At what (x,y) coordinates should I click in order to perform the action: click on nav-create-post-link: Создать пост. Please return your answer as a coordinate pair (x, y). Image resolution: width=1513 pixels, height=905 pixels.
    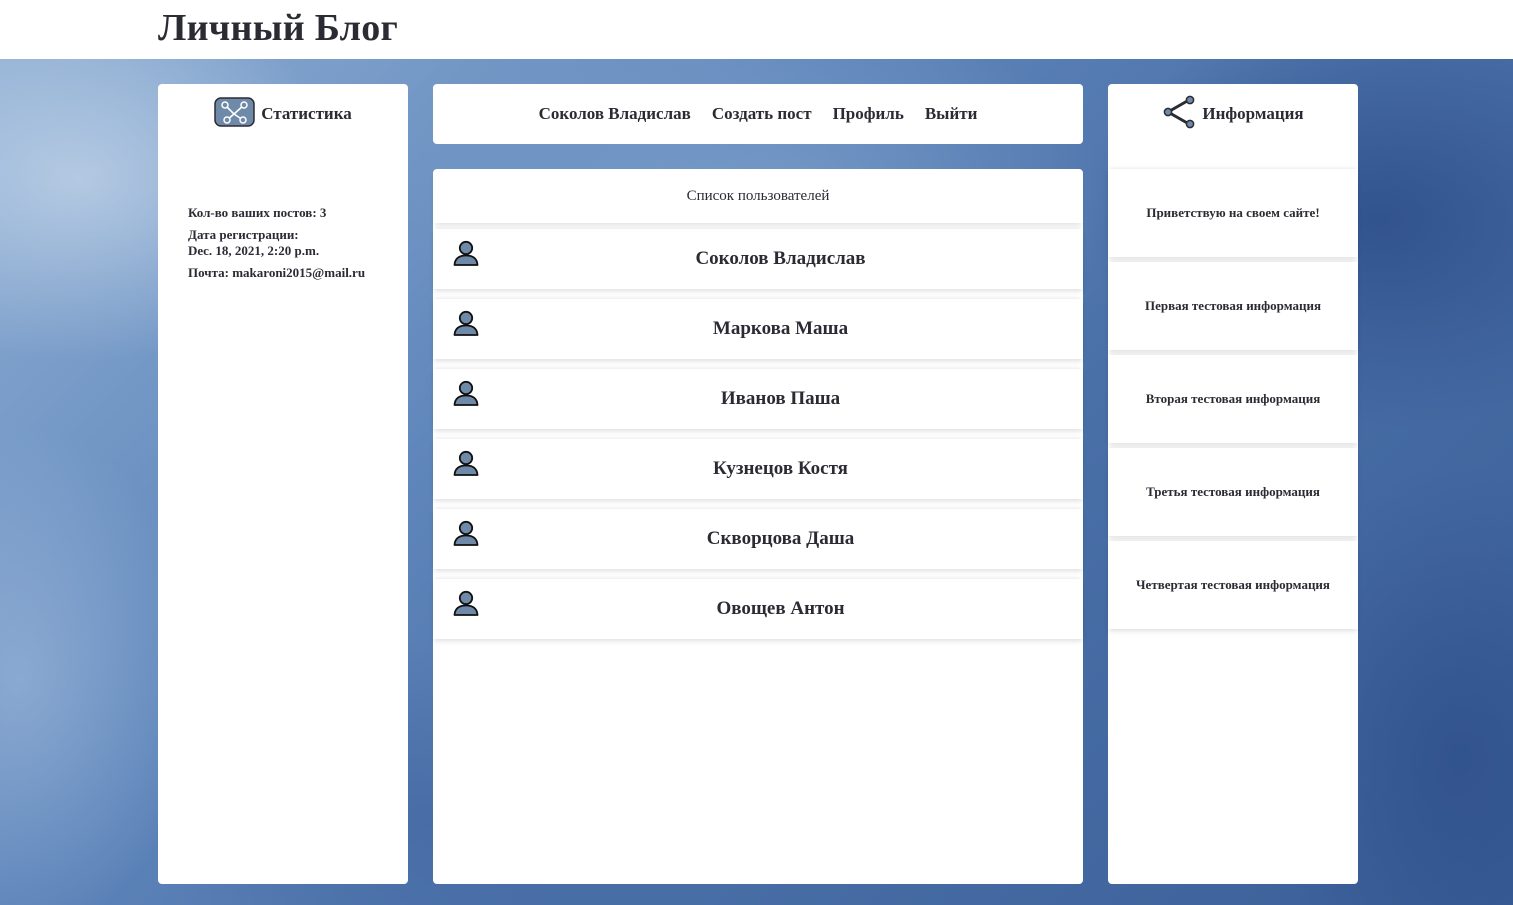
    Looking at the image, I should click on (762, 114).